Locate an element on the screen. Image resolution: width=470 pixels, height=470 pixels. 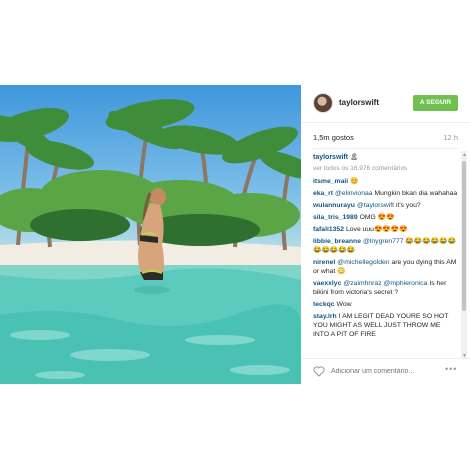
comment-text: Mungkin bkan dia wahahaa is located at coordinates (416, 193).